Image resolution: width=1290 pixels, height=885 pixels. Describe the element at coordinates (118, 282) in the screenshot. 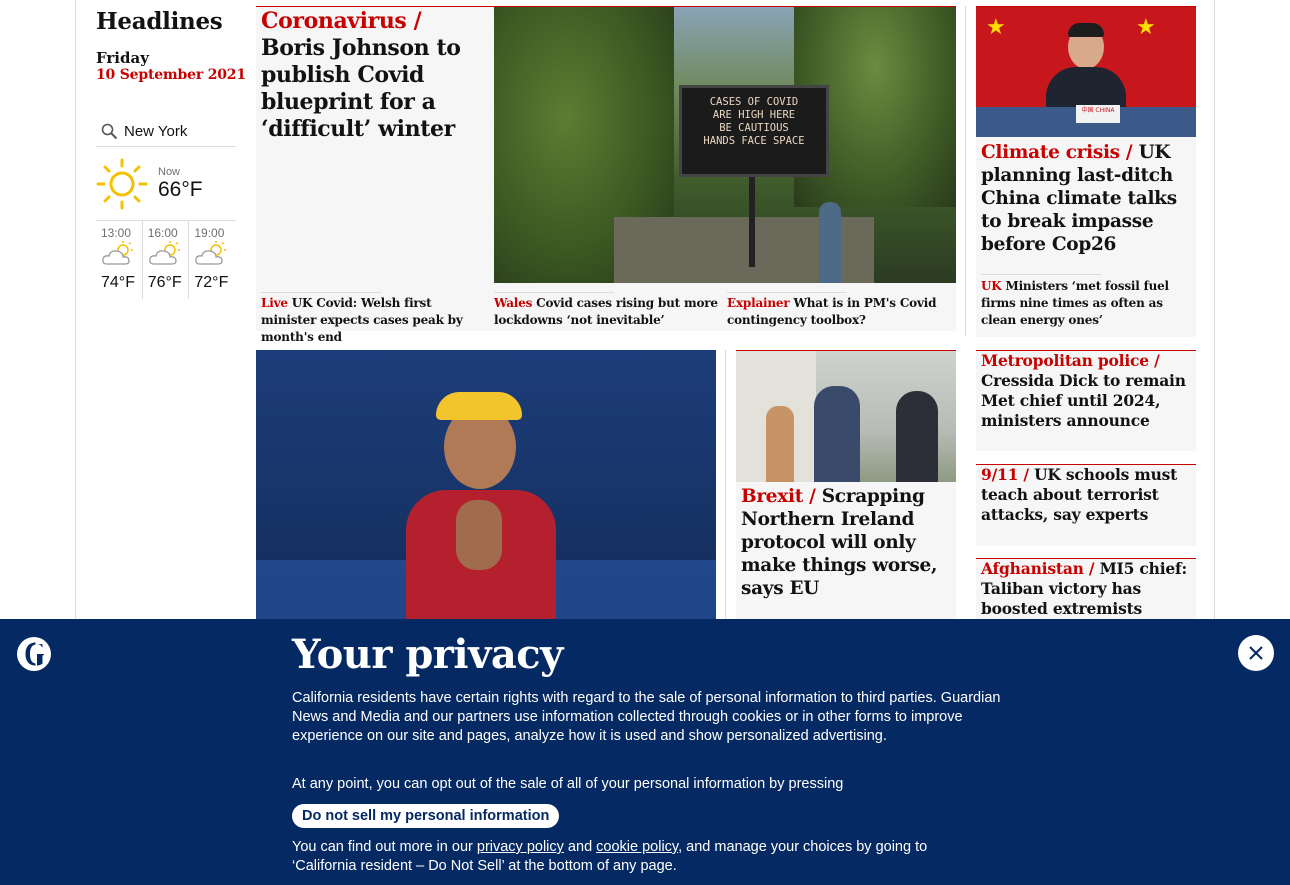

I see `forecast-temperature: 74°F` at that location.